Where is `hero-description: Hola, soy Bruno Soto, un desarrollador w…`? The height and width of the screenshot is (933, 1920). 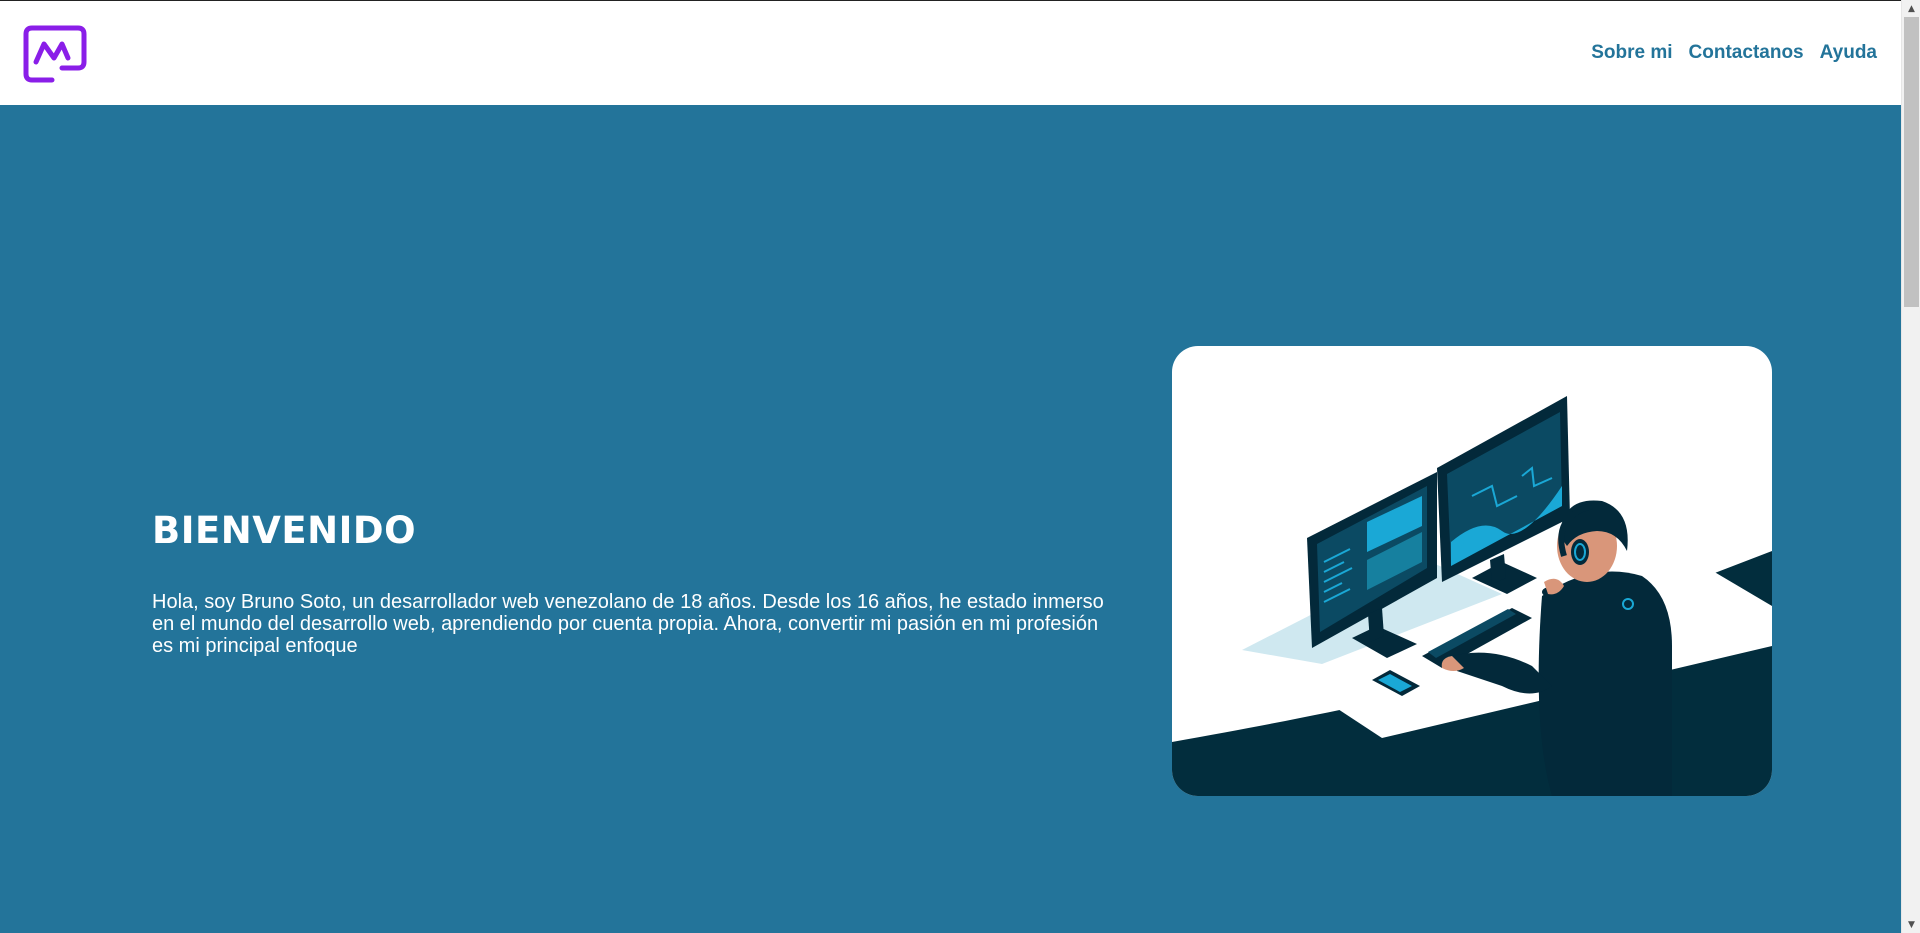
hero-description: Hola, soy Bruno Soto, un desarrollador w… is located at coordinates (628, 624).